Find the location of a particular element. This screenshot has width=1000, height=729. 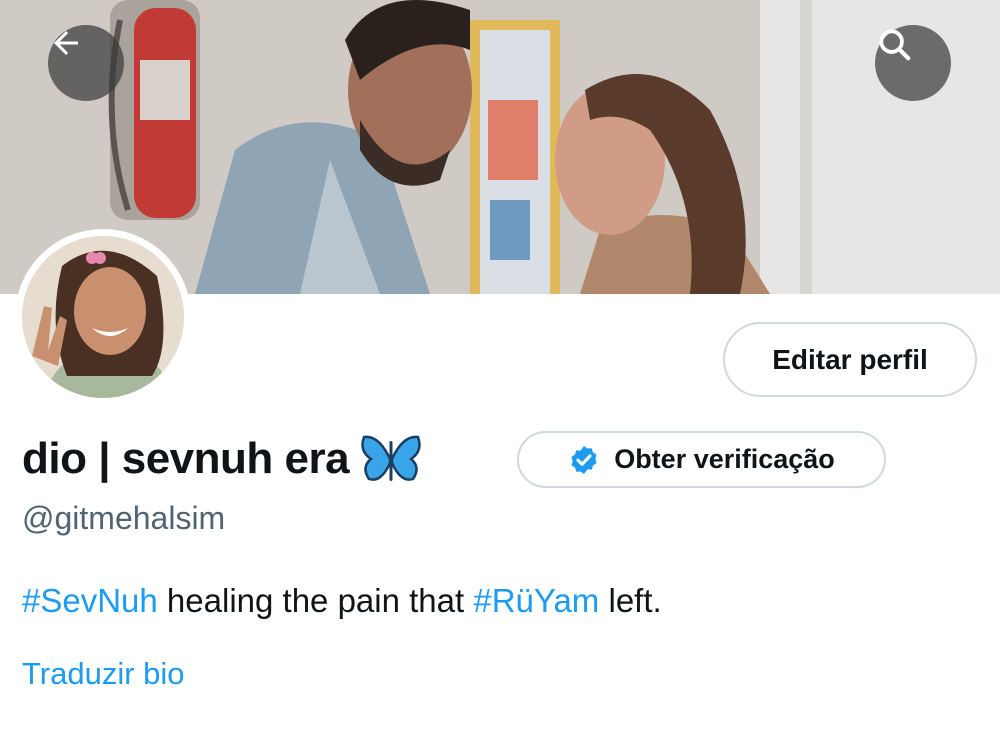

bio-text-end: left. is located at coordinates (630, 600).